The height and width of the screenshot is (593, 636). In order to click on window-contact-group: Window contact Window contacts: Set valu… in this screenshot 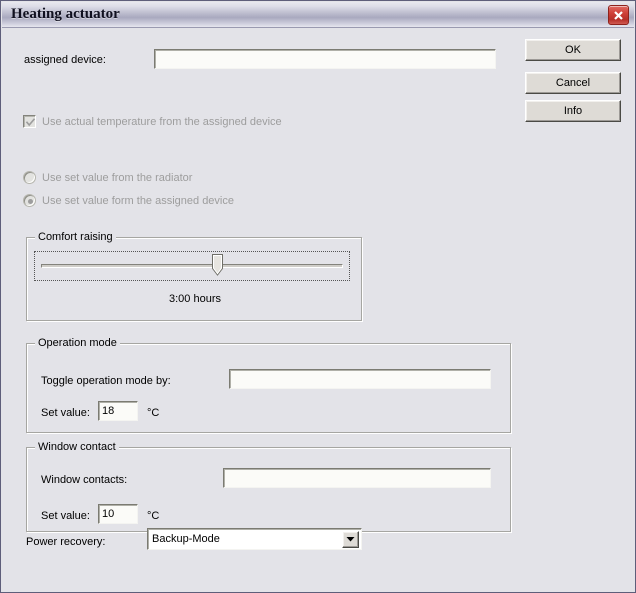, I will do `click(268, 486)`.